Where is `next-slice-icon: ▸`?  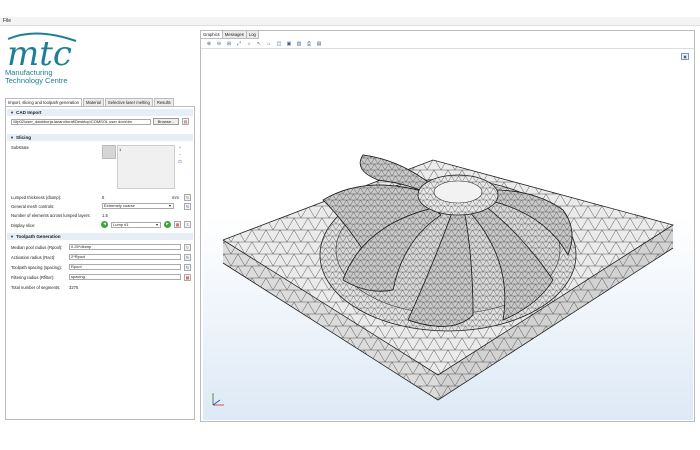 next-slice-icon: ▸ is located at coordinates (167, 224).